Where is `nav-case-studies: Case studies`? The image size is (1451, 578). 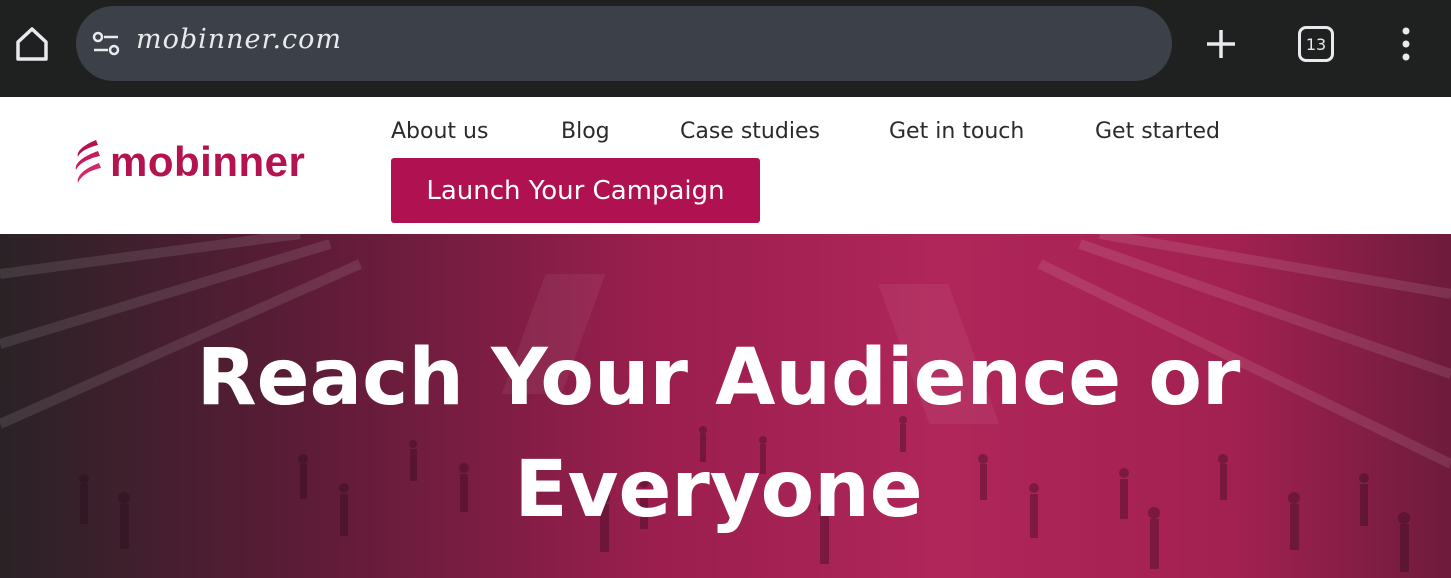 nav-case-studies: Case studies is located at coordinates (750, 131).